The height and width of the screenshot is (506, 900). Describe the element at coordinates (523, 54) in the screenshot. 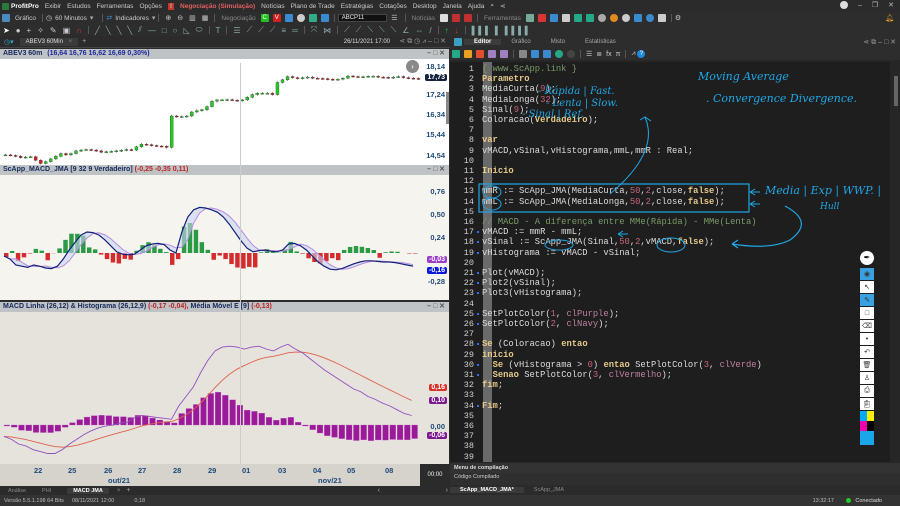

I see `copy-icon` at that location.